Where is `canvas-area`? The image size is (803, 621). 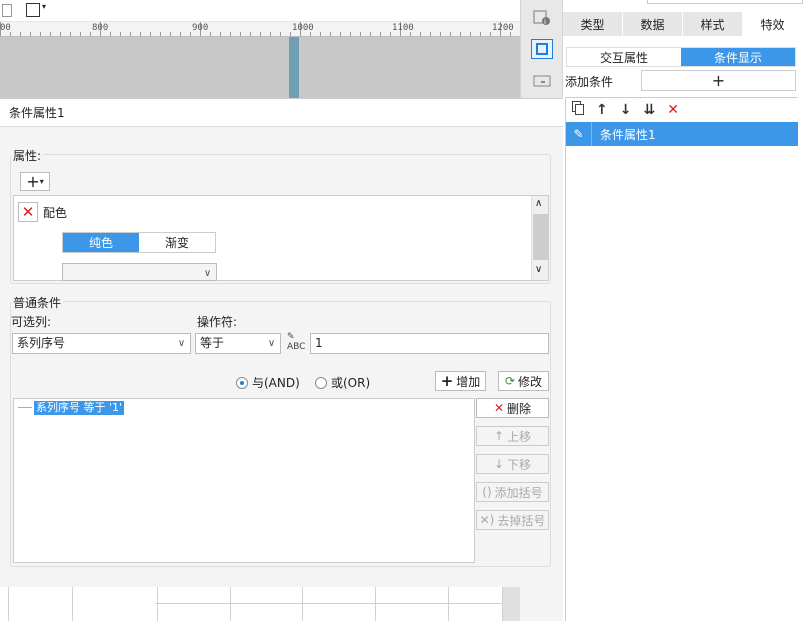
canvas-area is located at coordinates (260, 67).